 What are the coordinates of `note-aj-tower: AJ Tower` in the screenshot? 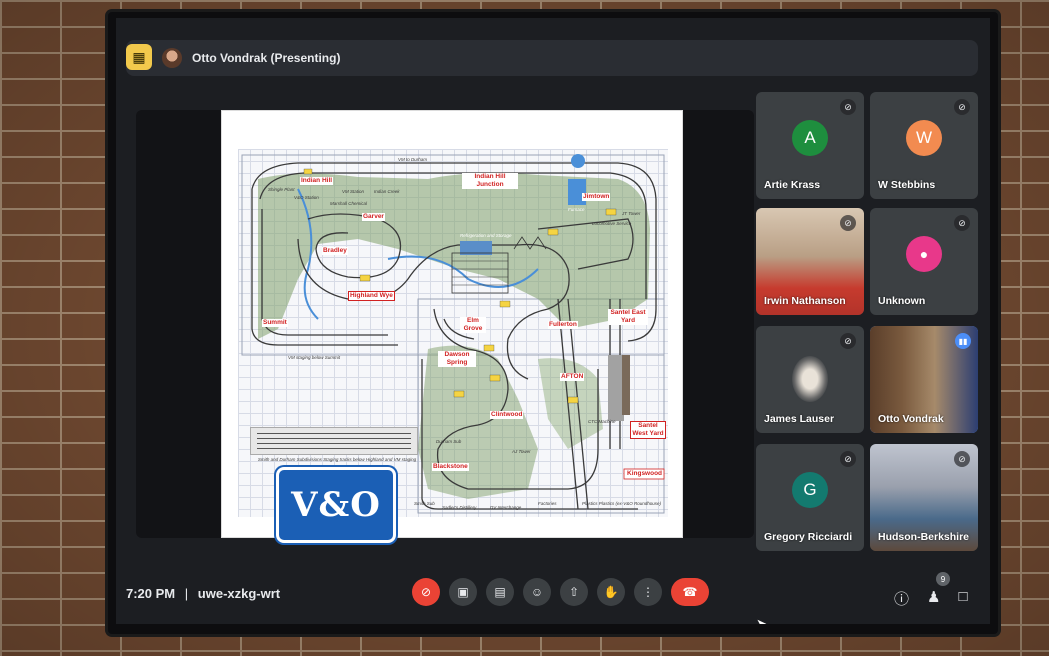 It's located at (521, 451).